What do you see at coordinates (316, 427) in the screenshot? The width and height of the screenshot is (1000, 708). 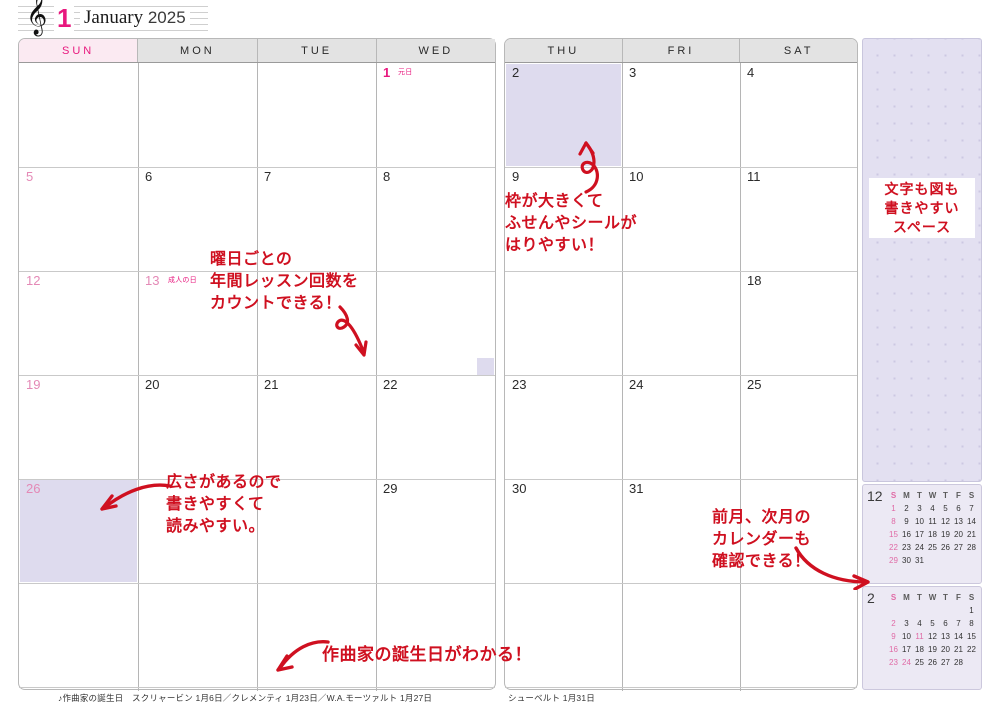 I see `calendar-day-cell: 21` at bounding box center [316, 427].